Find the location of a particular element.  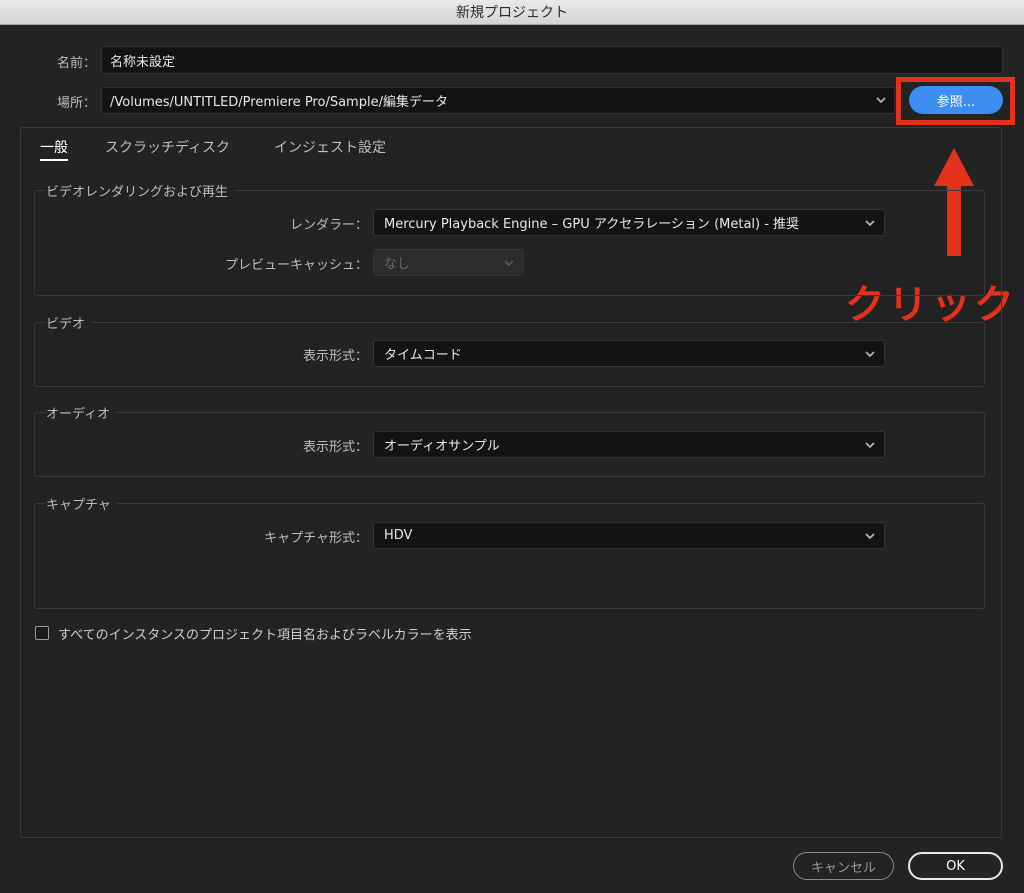

window-titlebar: 新規プロジェクト is located at coordinates (512, 12).